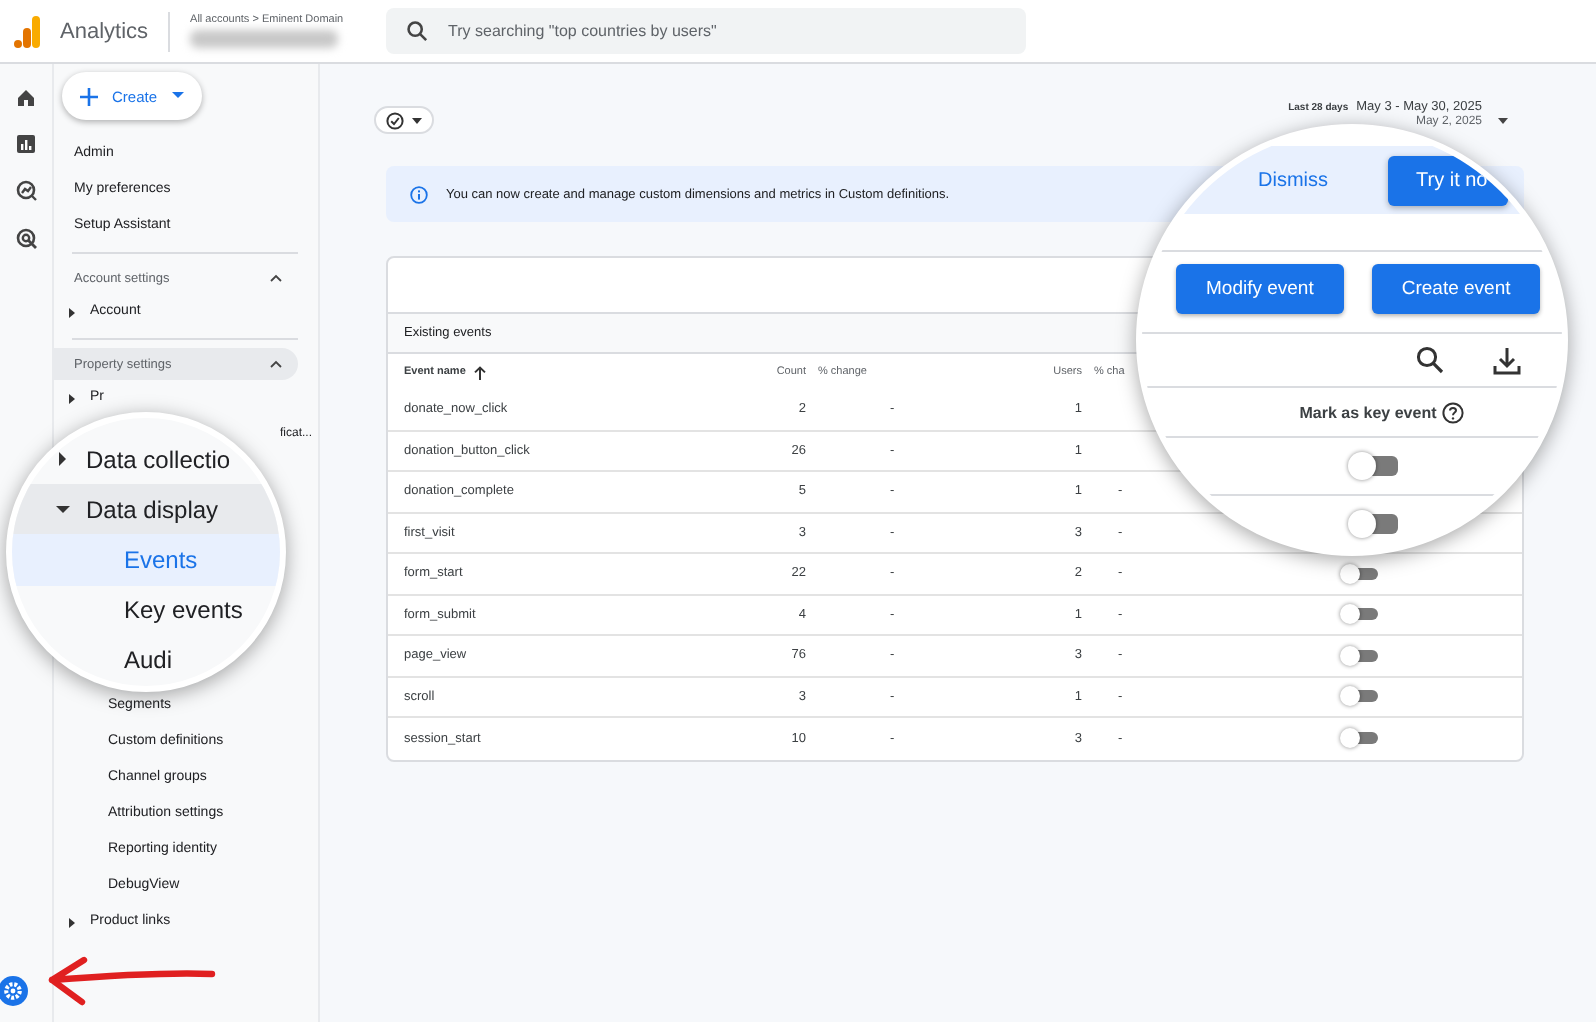  What do you see at coordinates (27, 31) in the screenshot?
I see `bar-chart-logo-icon` at bounding box center [27, 31].